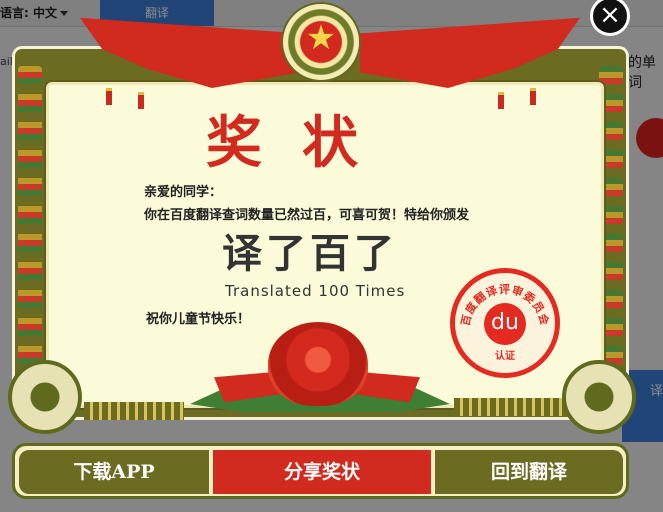 This screenshot has width=663, height=512. I want to click on share-certificate-button: 分享奖状, so click(322, 472).